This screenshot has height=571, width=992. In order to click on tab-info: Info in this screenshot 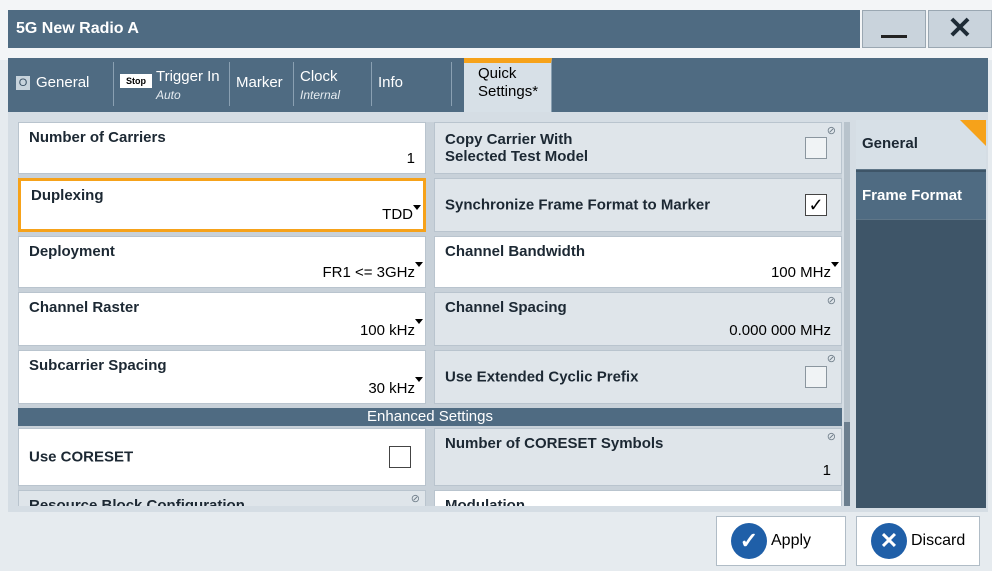, I will do `click(412, 84)`.